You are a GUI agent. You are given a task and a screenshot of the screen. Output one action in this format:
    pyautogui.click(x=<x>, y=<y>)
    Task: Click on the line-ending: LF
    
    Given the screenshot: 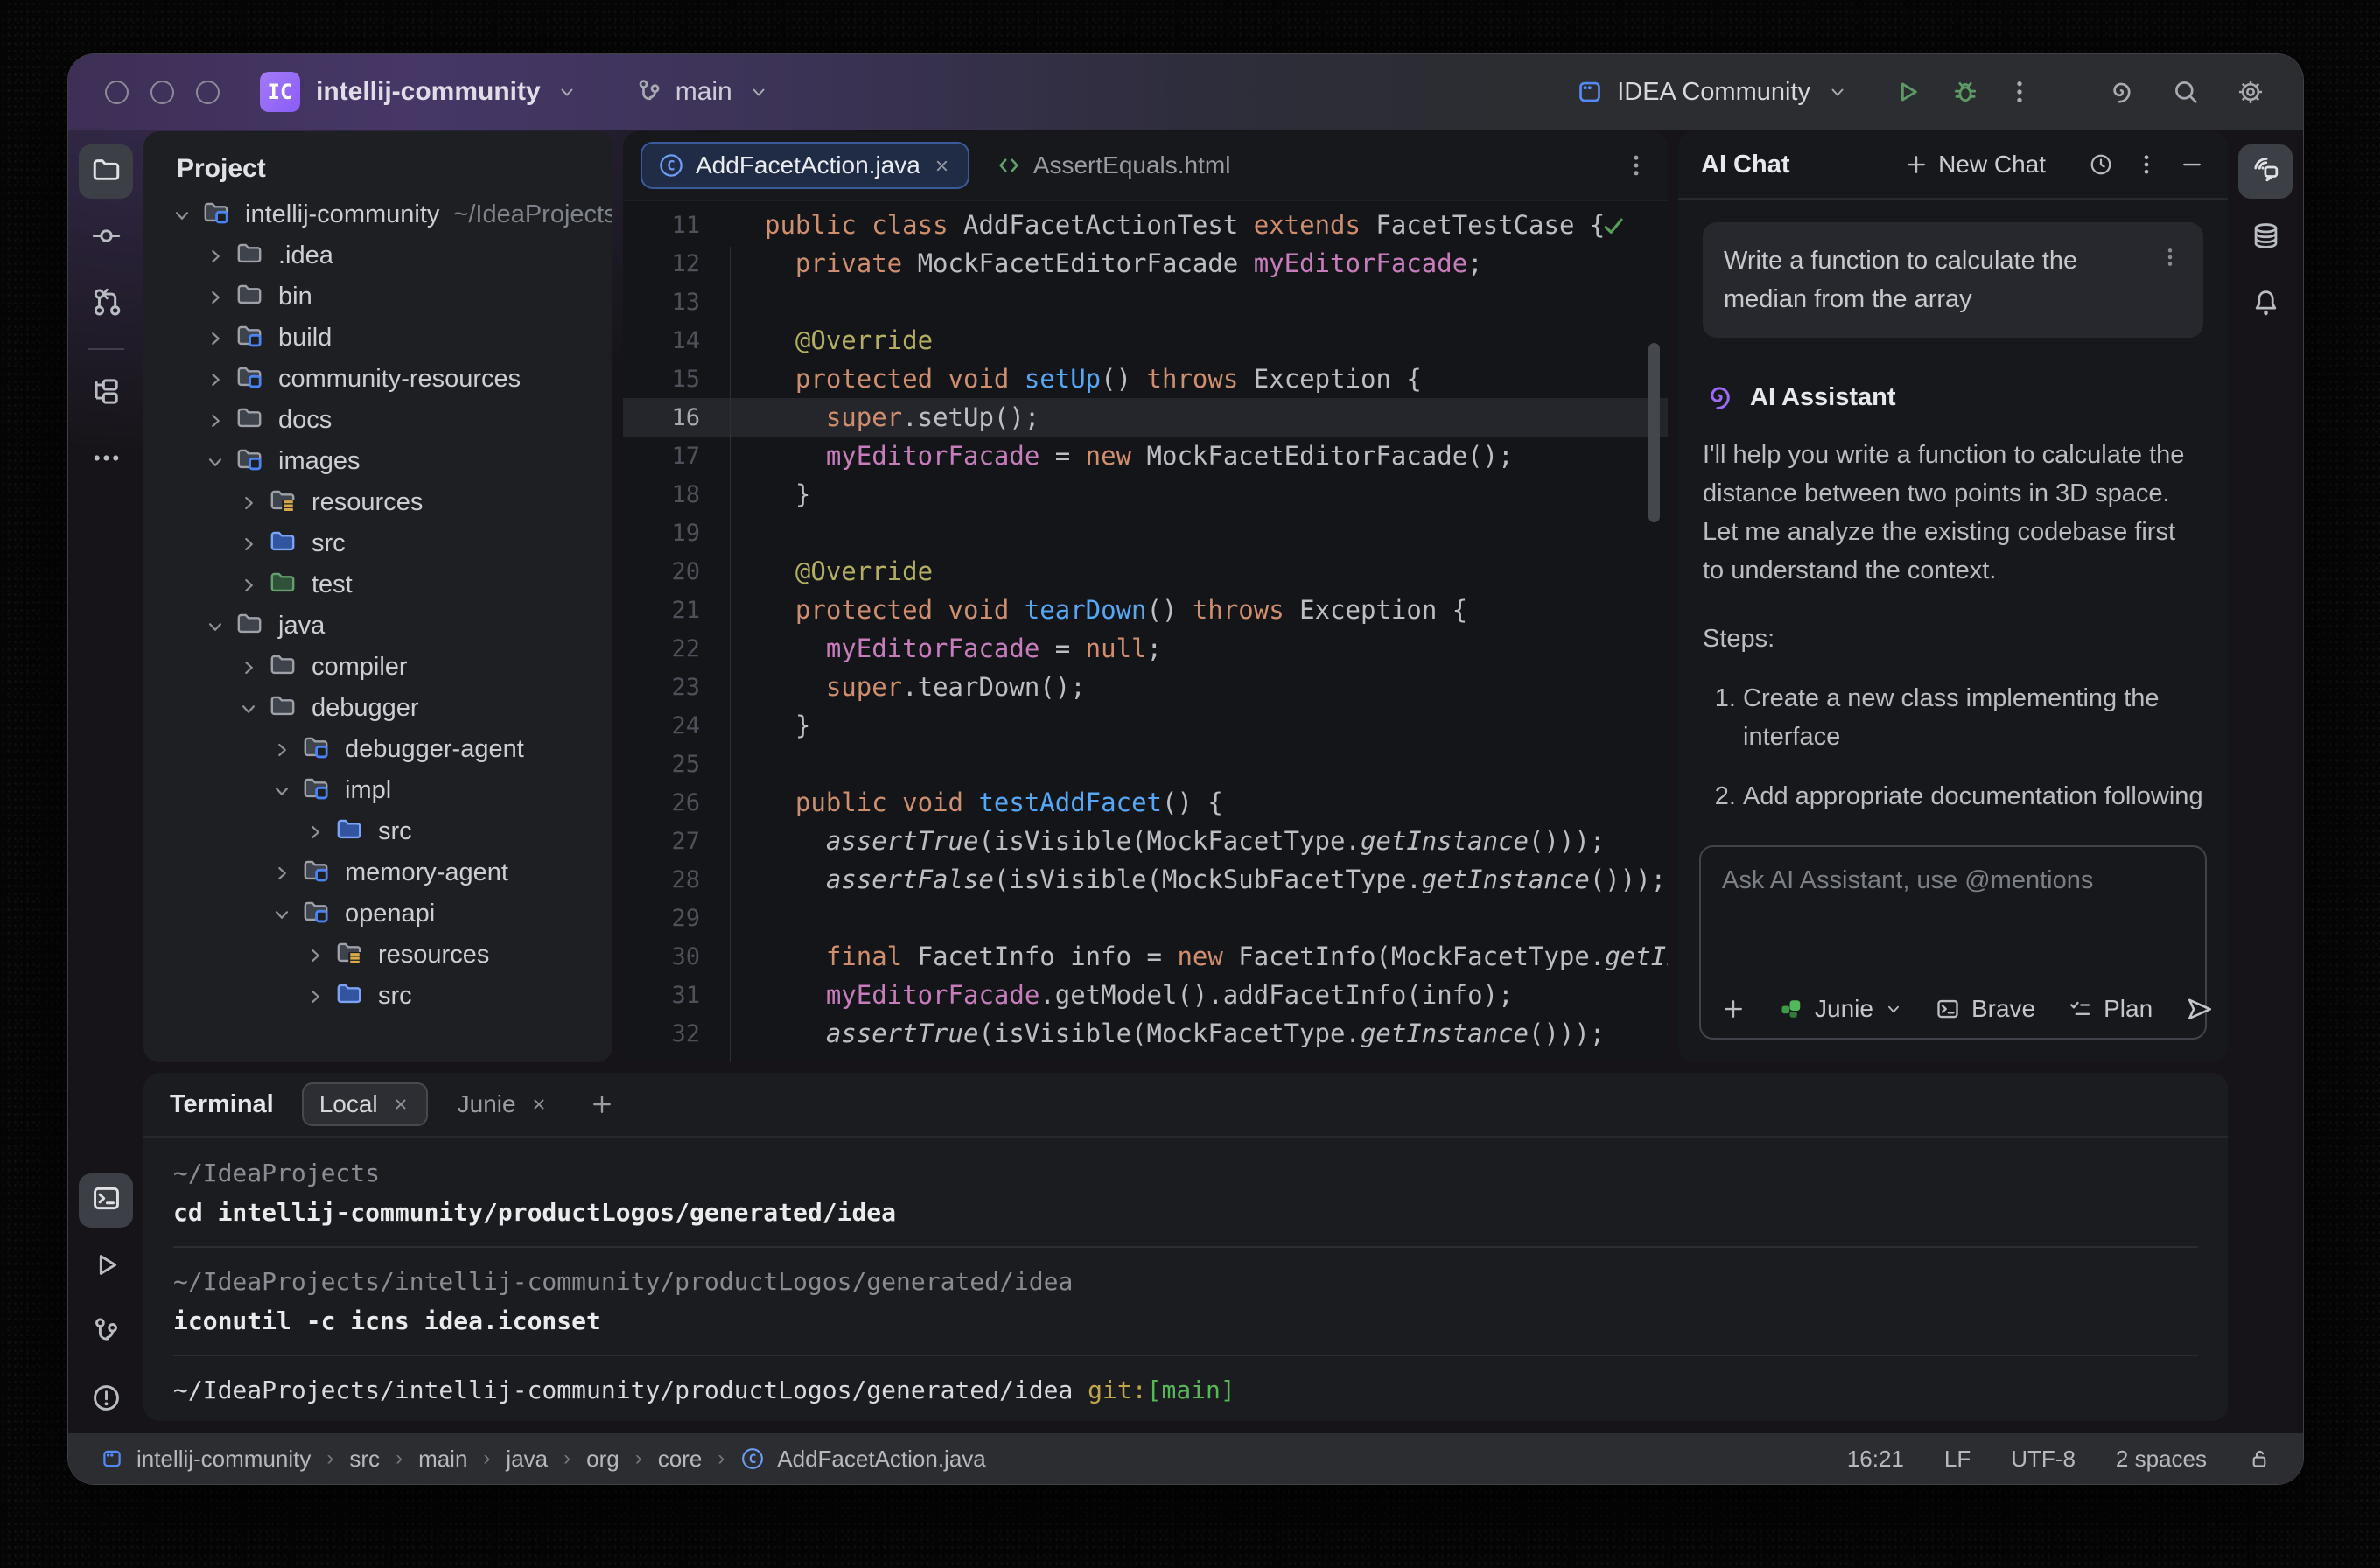 What is the action you would take?
    pyautogui.click(x=1957, y=1459)
    